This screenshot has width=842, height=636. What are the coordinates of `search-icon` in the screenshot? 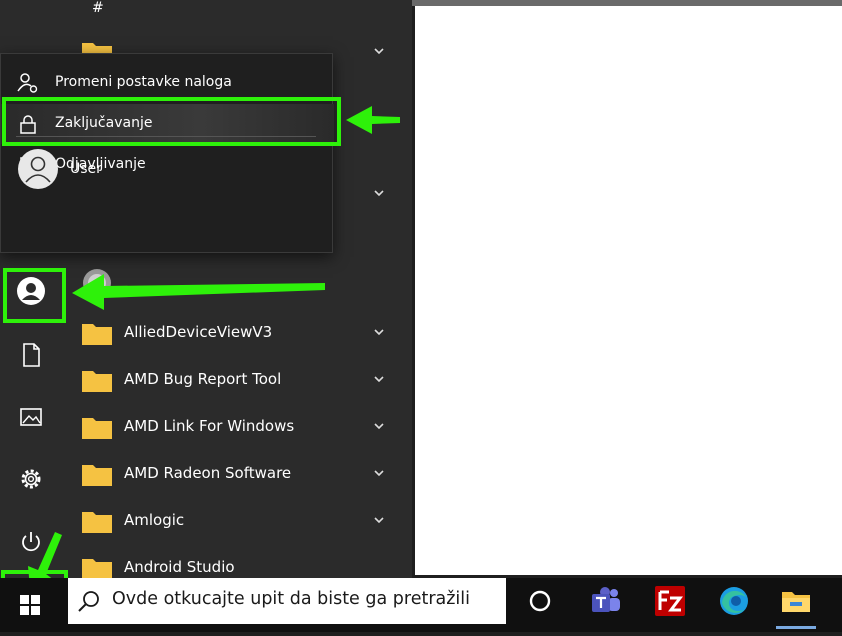 It's located at (88, 601).